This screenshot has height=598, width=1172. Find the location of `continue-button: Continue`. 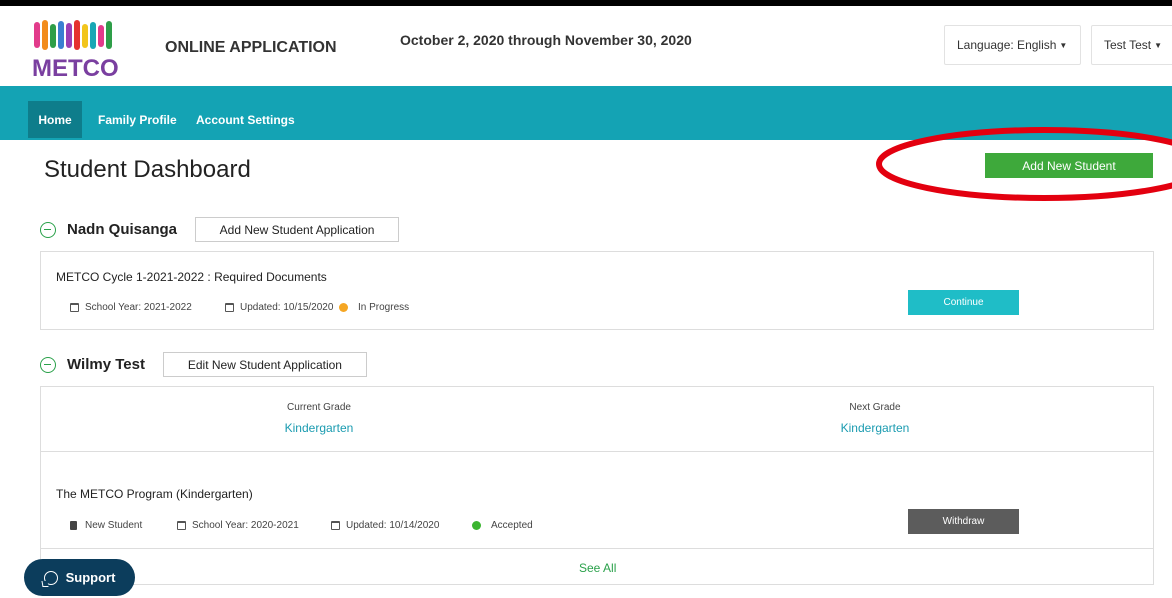

continue-button: Continue is located at coordinates (963, 302).